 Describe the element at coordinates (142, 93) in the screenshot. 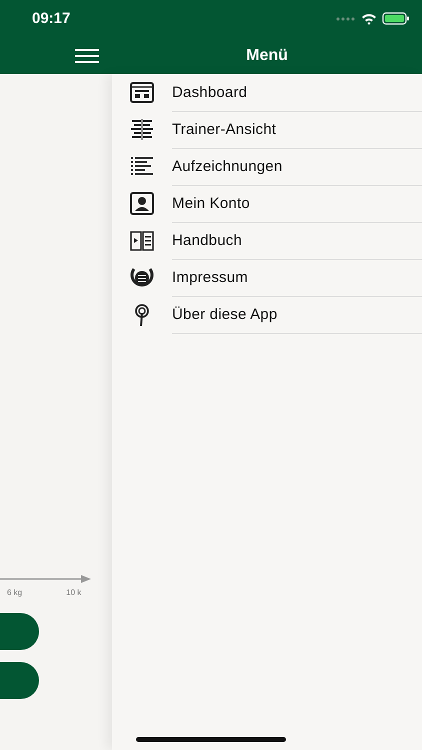

I see `dashboard-icon` at that location.